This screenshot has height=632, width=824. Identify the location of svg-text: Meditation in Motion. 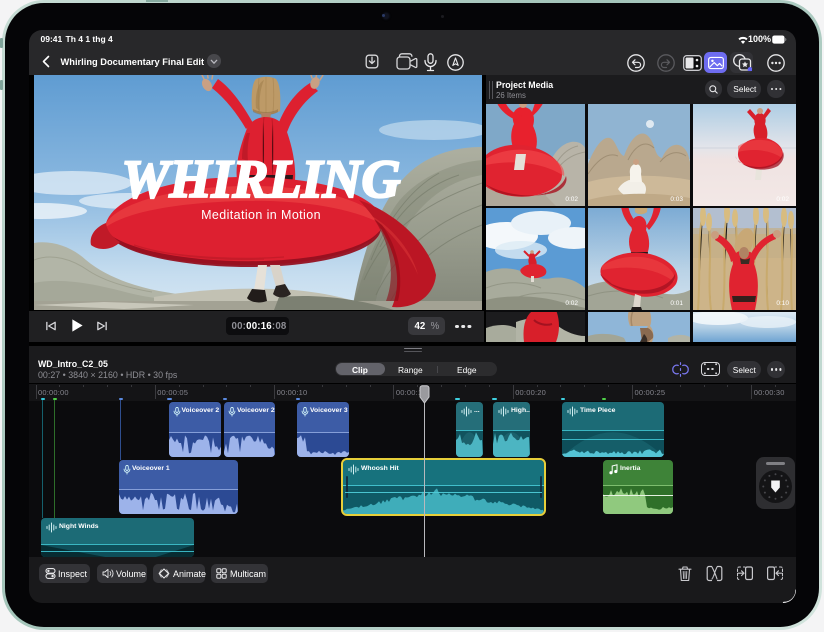
(261, 215).